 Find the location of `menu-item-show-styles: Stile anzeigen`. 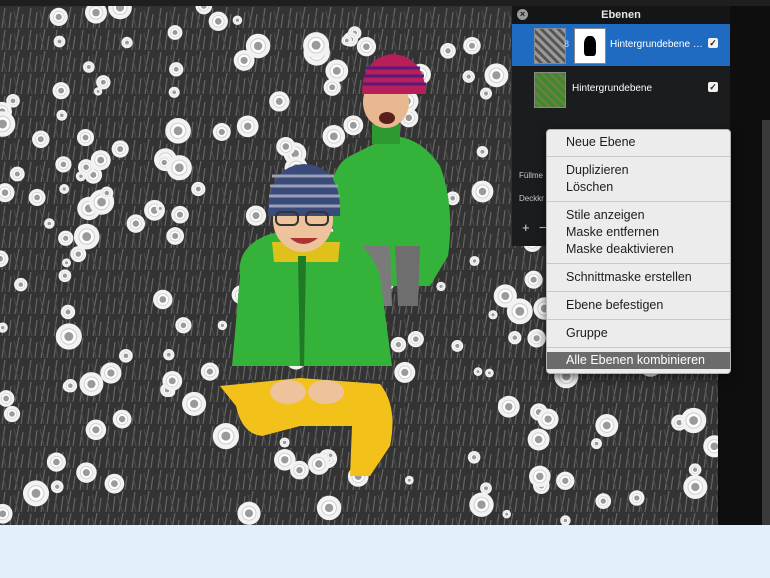

menu-item-show-styles: Stile anzeigen is located at coordinates (605, 215).